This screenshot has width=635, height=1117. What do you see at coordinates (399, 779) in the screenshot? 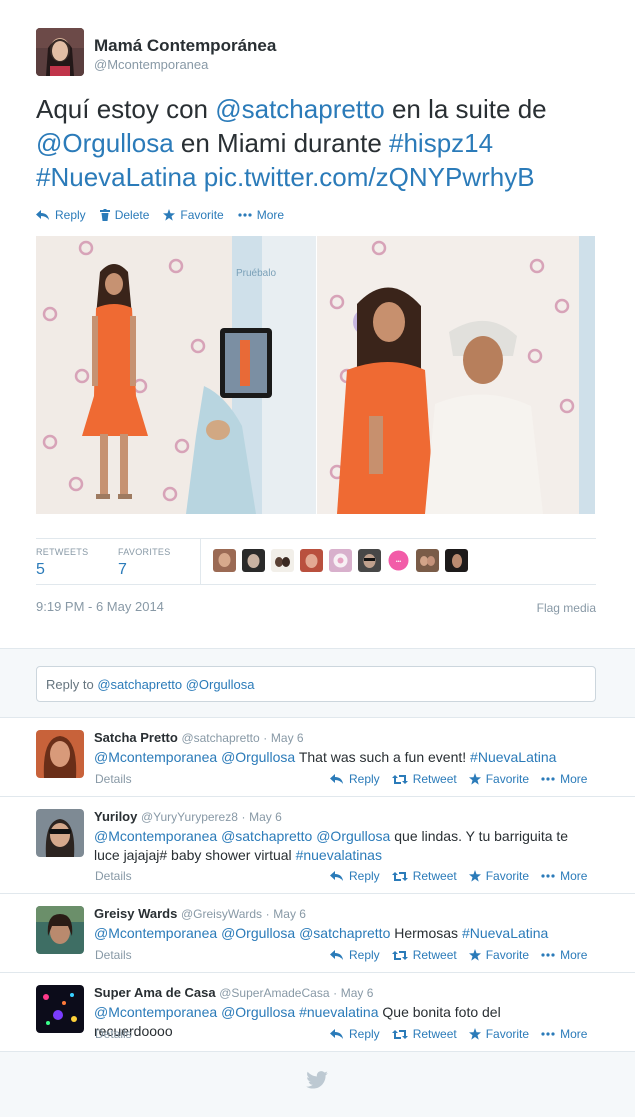
I see `retweet-icon` at bounding box center [399, 779].